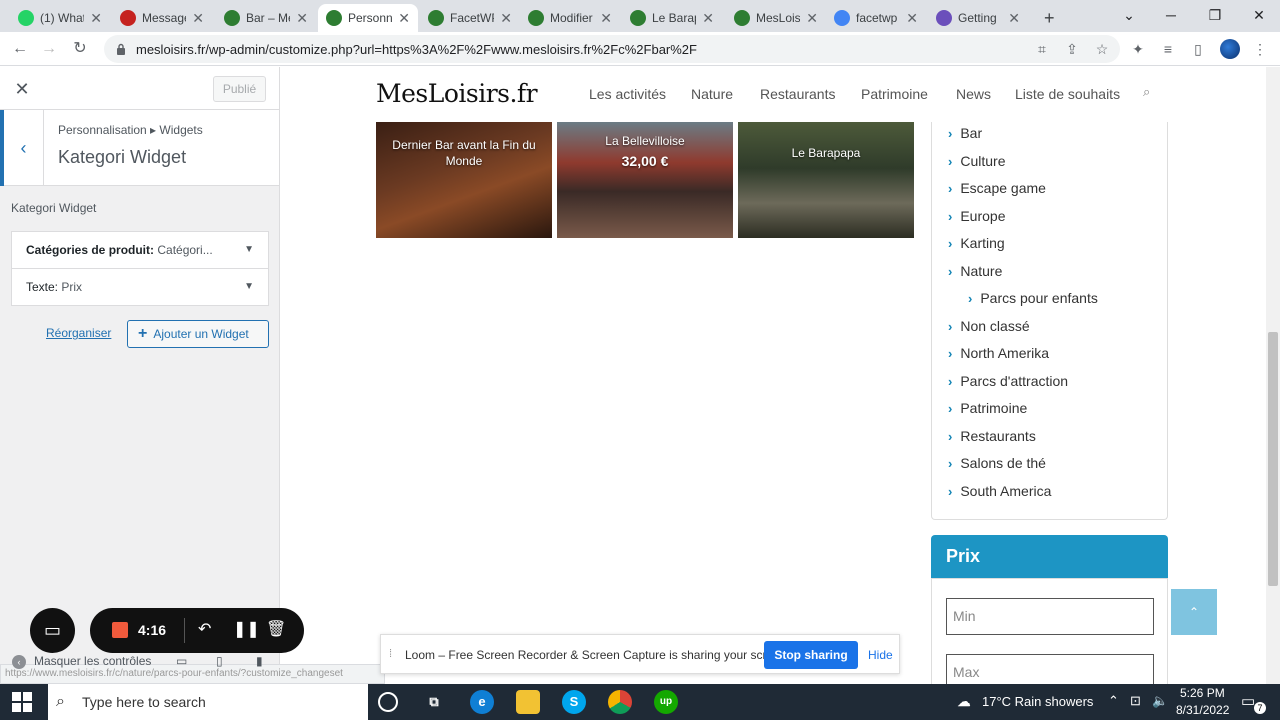 The height and width of the screenshot is (720, 1280). What do you see at coordinates (1072, 49) in the screenshot?
I see `share-icon: ⇪` at bounding box center [1072, 49].